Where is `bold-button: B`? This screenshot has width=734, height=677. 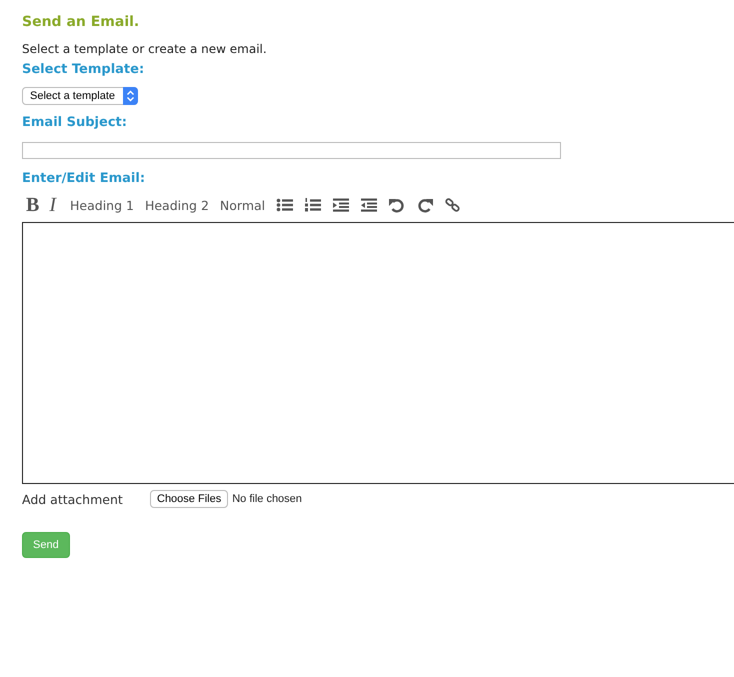
bold-button: B is located at coordinates (33, 205).